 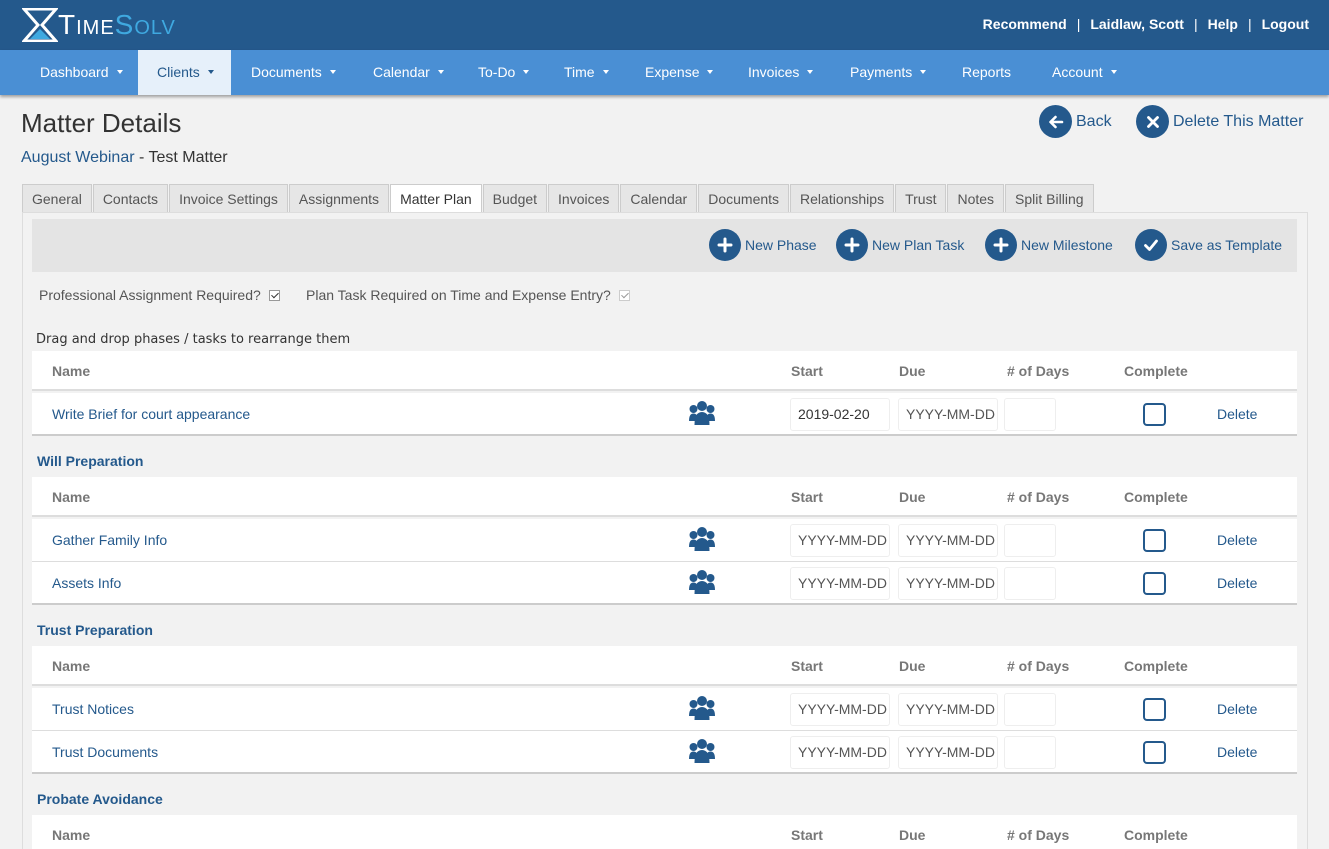 What do you see at coordinates (679, 72) in the screenshot?
I see `nav-expense: Expense` at bounding box center [679, 72].